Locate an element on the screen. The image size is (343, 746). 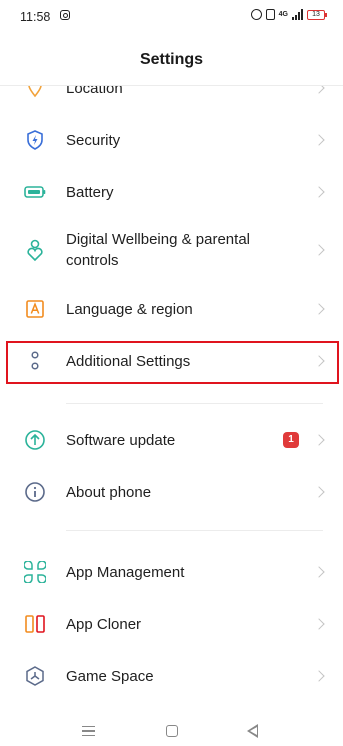
network-type: 4G is located at coordinates (283, 14).